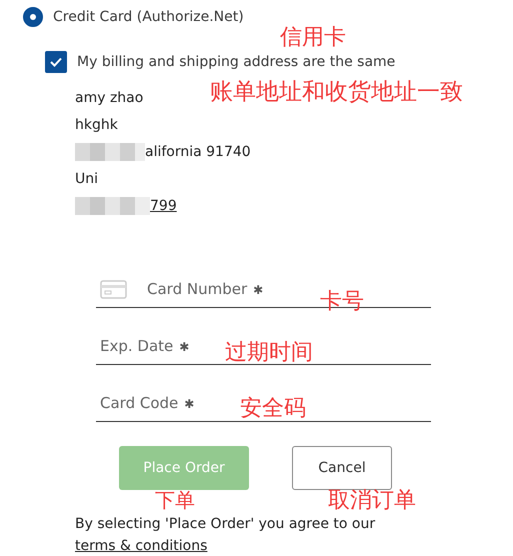  Describe the element at coordinates (342, 468) in the screenshot. I see `cancel-button: Cancel` at that location.